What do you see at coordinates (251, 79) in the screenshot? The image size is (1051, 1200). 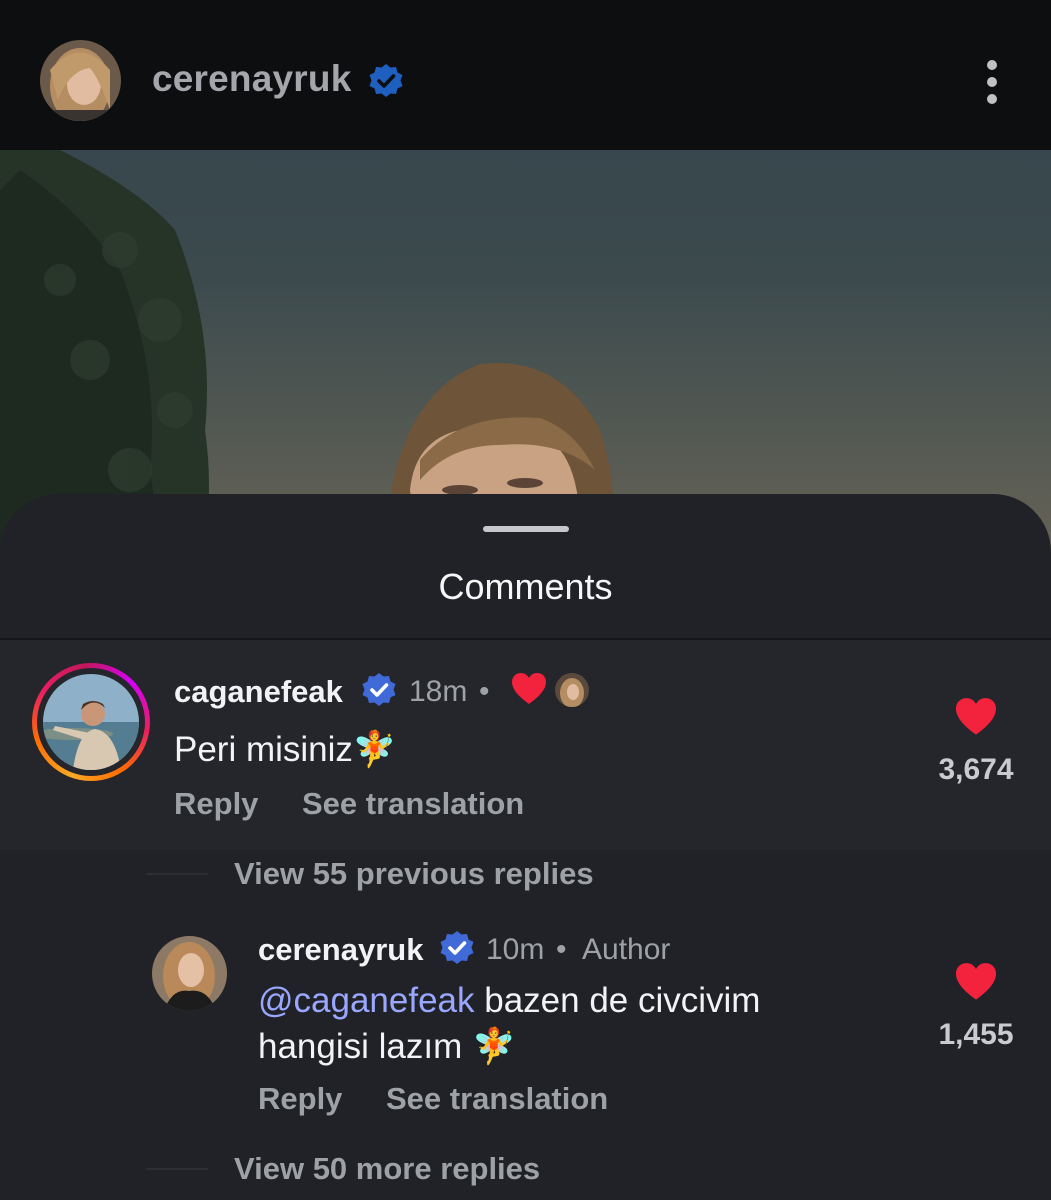 I see `author-username: cerenayruk` at bounding box center [251, 79].